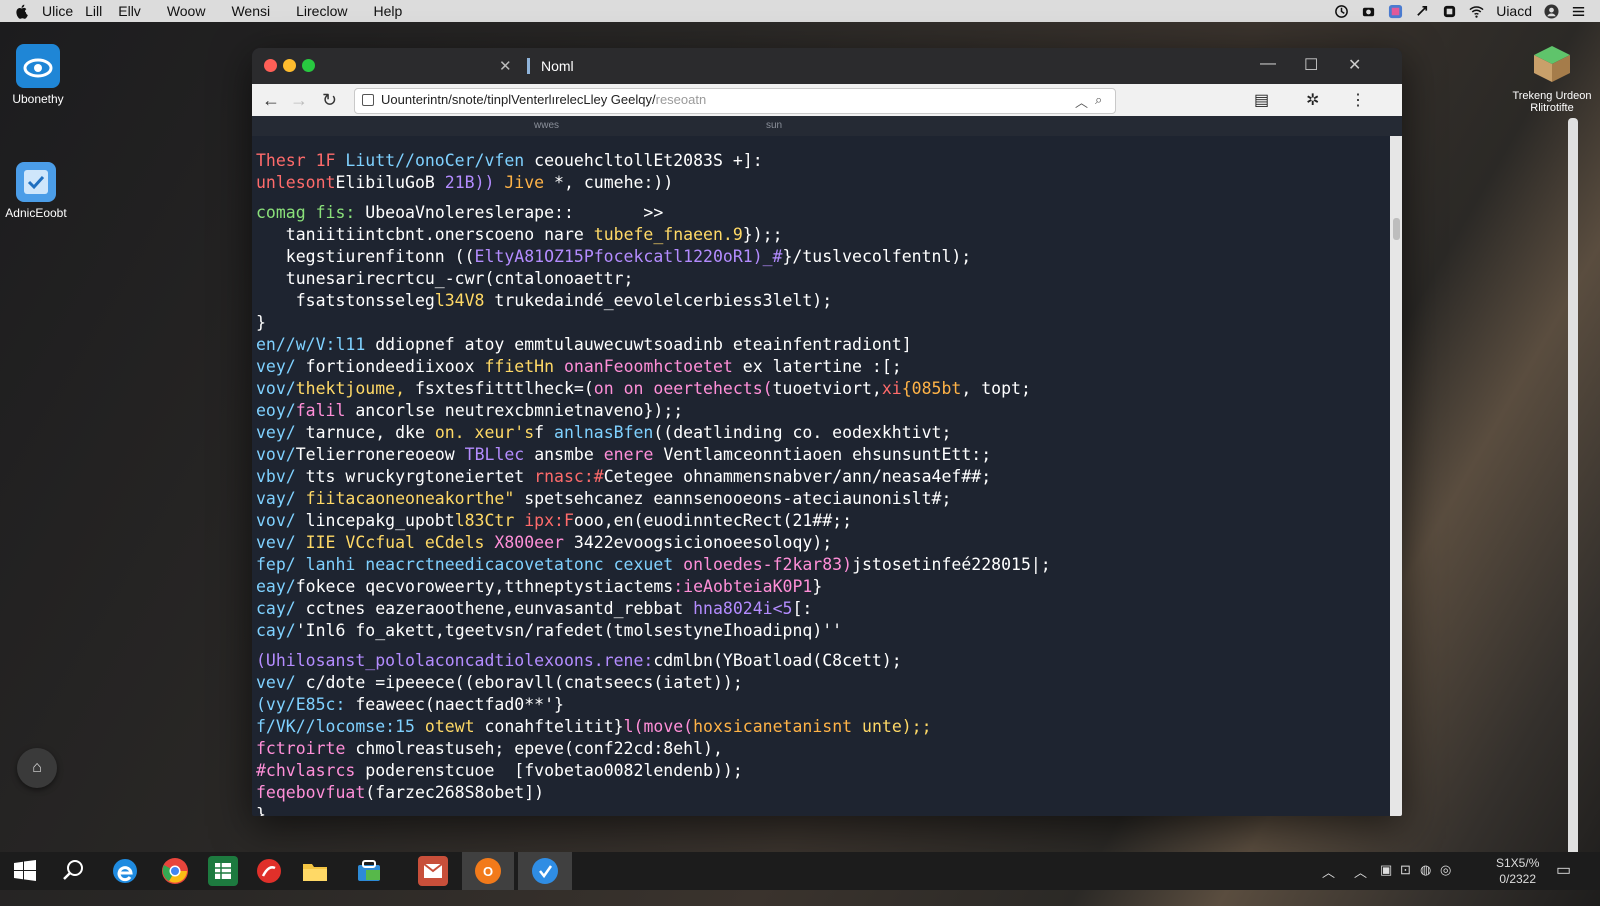 The height and width of the screenshot is (906, 1600). I want to click on vertical-scrollbar, so click(1396, 476).